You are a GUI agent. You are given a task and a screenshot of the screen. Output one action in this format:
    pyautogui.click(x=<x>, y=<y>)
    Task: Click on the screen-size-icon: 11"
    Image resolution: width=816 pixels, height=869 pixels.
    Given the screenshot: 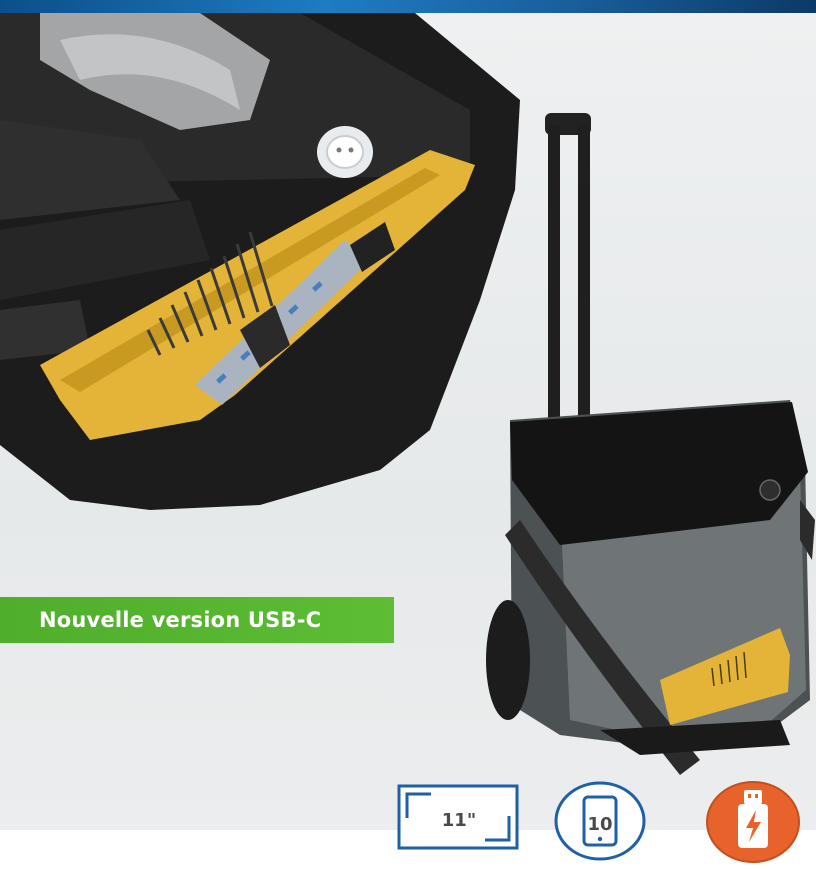 What is the action you would take?
    pyautogui.click(x=459, y=817)
    